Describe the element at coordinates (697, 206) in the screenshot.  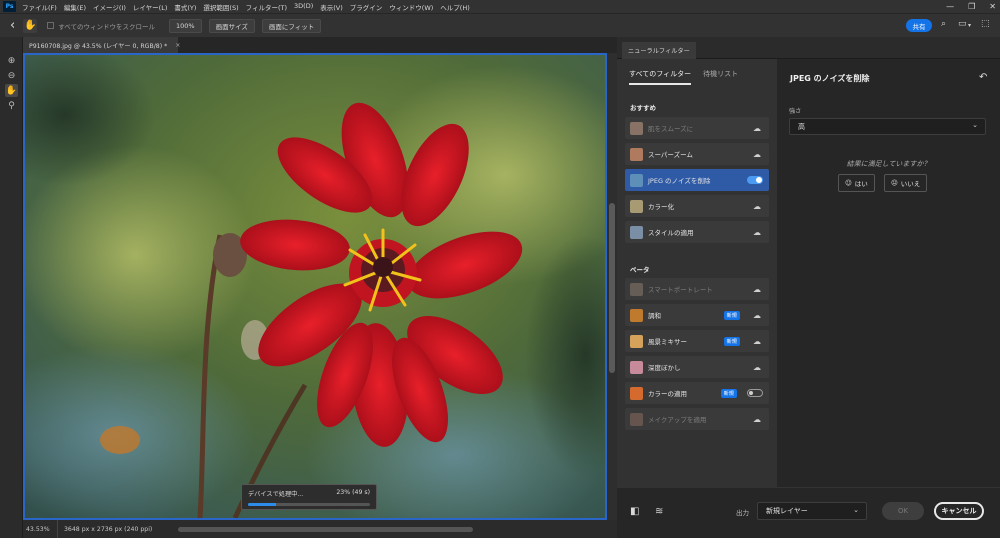
I see `filter-item: カラー化 ☁` at that location.